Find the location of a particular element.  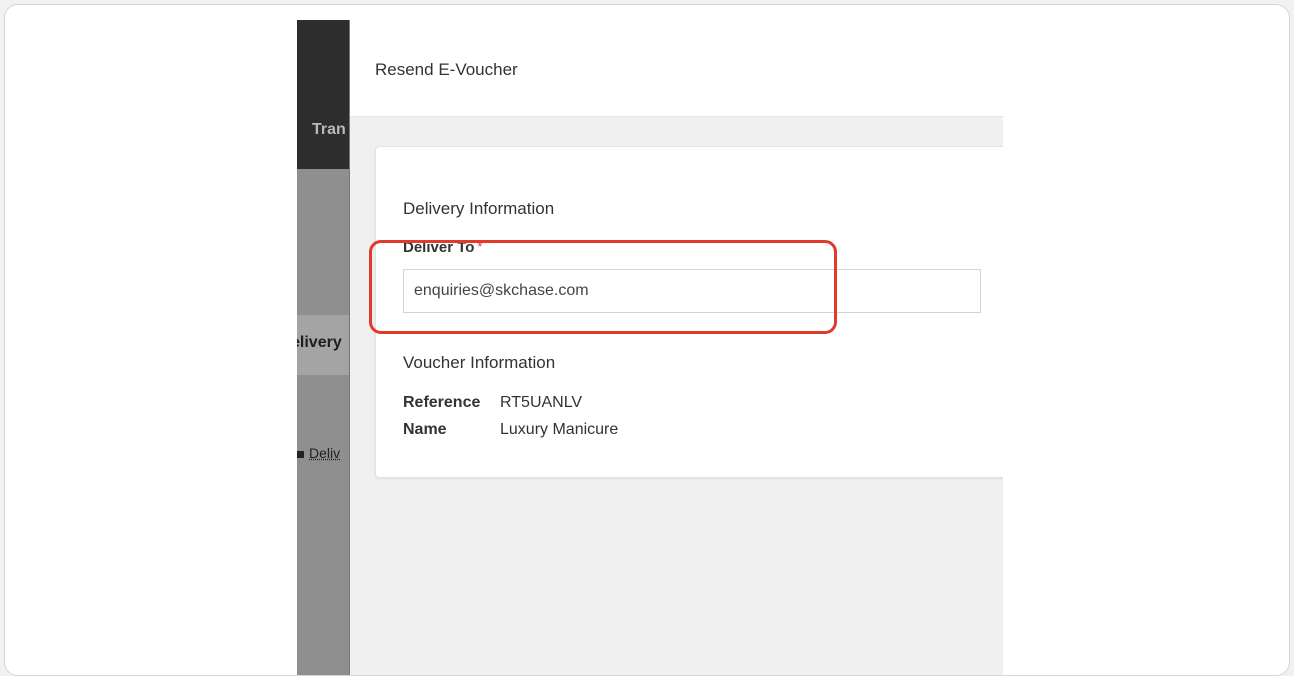

name-label: Name is located at coordinates (425, 429).